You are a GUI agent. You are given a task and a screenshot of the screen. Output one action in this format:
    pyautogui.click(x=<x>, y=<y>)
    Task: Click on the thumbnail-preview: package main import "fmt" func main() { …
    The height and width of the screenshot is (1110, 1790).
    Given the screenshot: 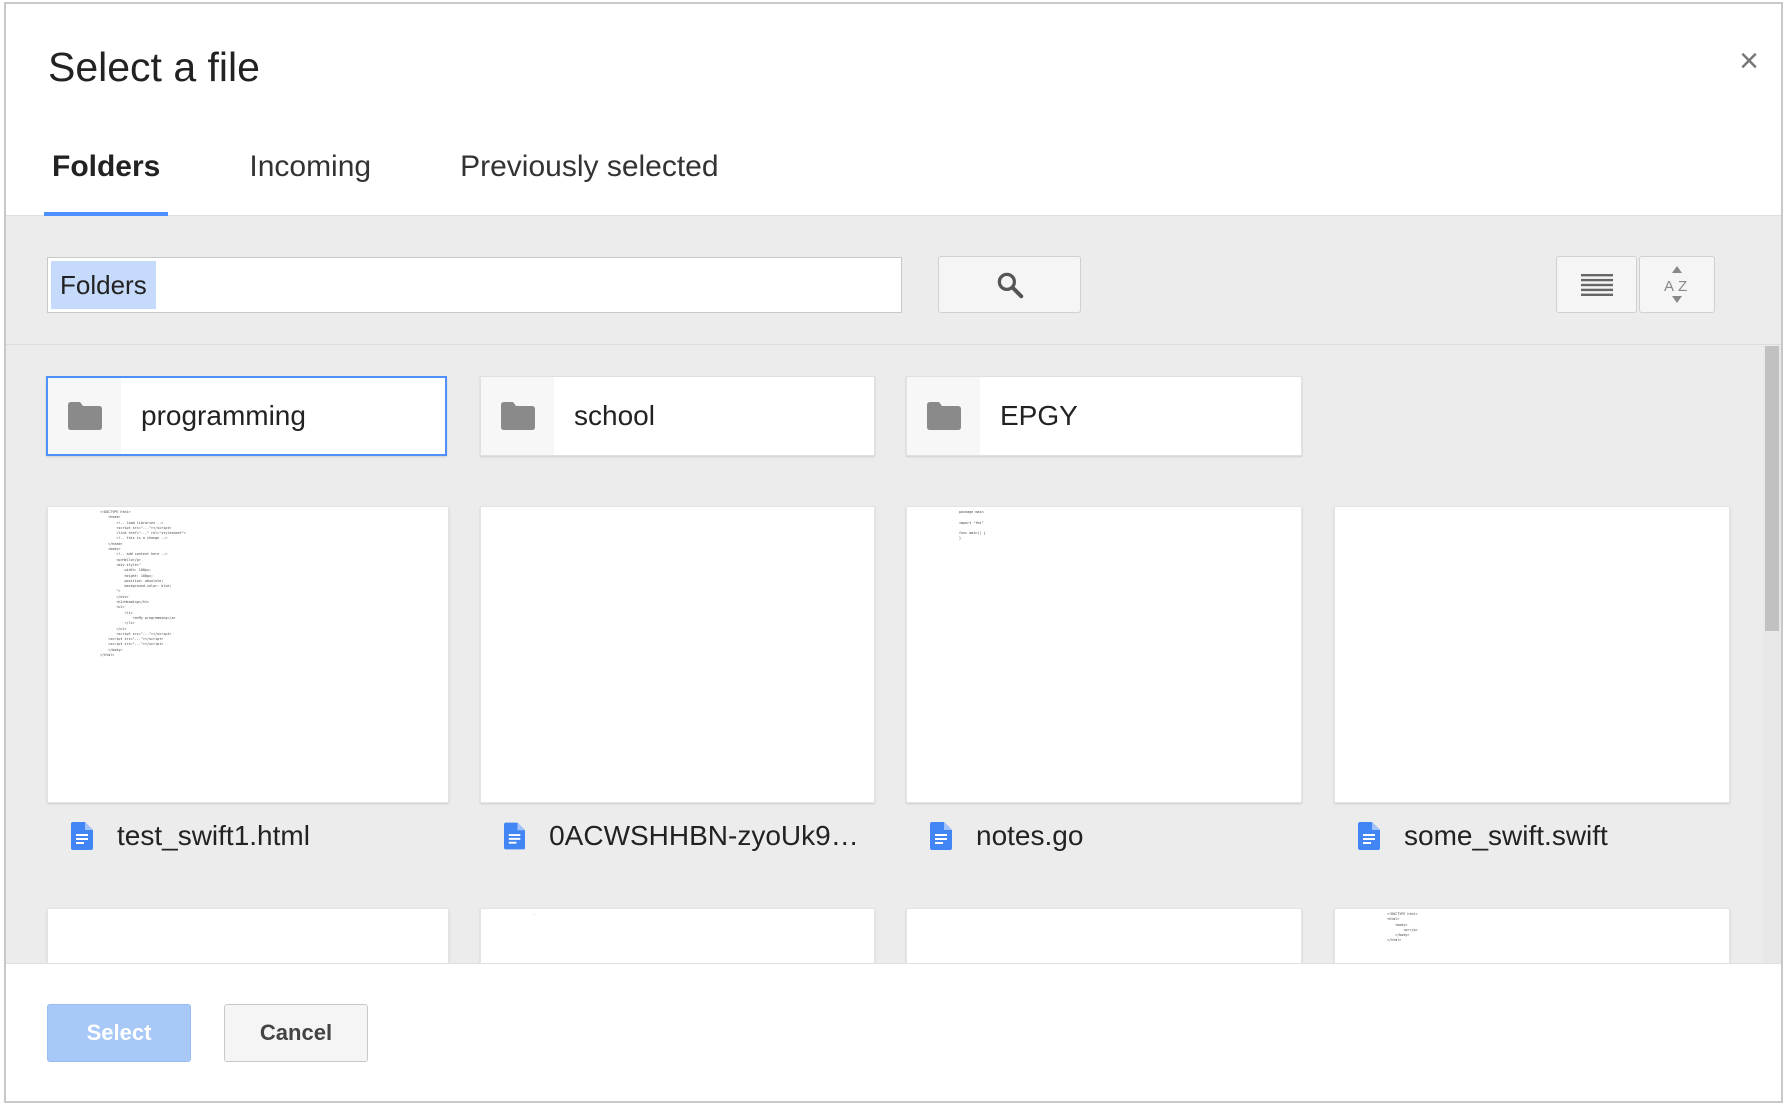 What is the action you would take?
    pyautogui.click(x=972, y=525)
    